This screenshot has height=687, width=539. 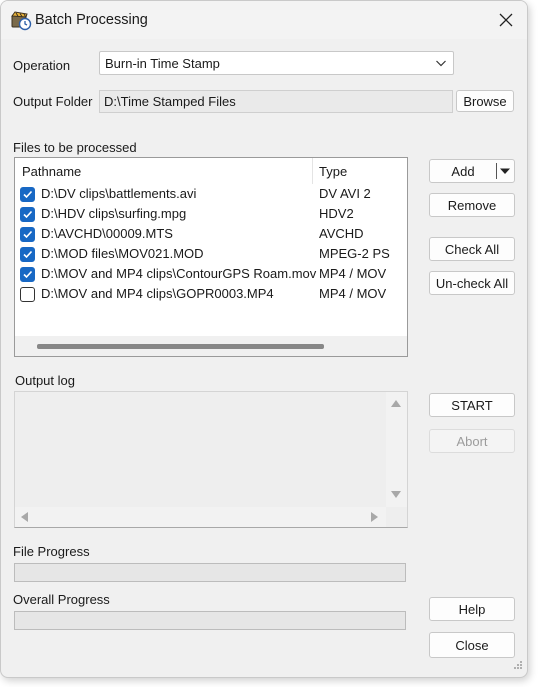 What do you see at coordinates (472, 249) in the screenshot?
I see `check-all-button: Check All` at bounding box center [472, 249].